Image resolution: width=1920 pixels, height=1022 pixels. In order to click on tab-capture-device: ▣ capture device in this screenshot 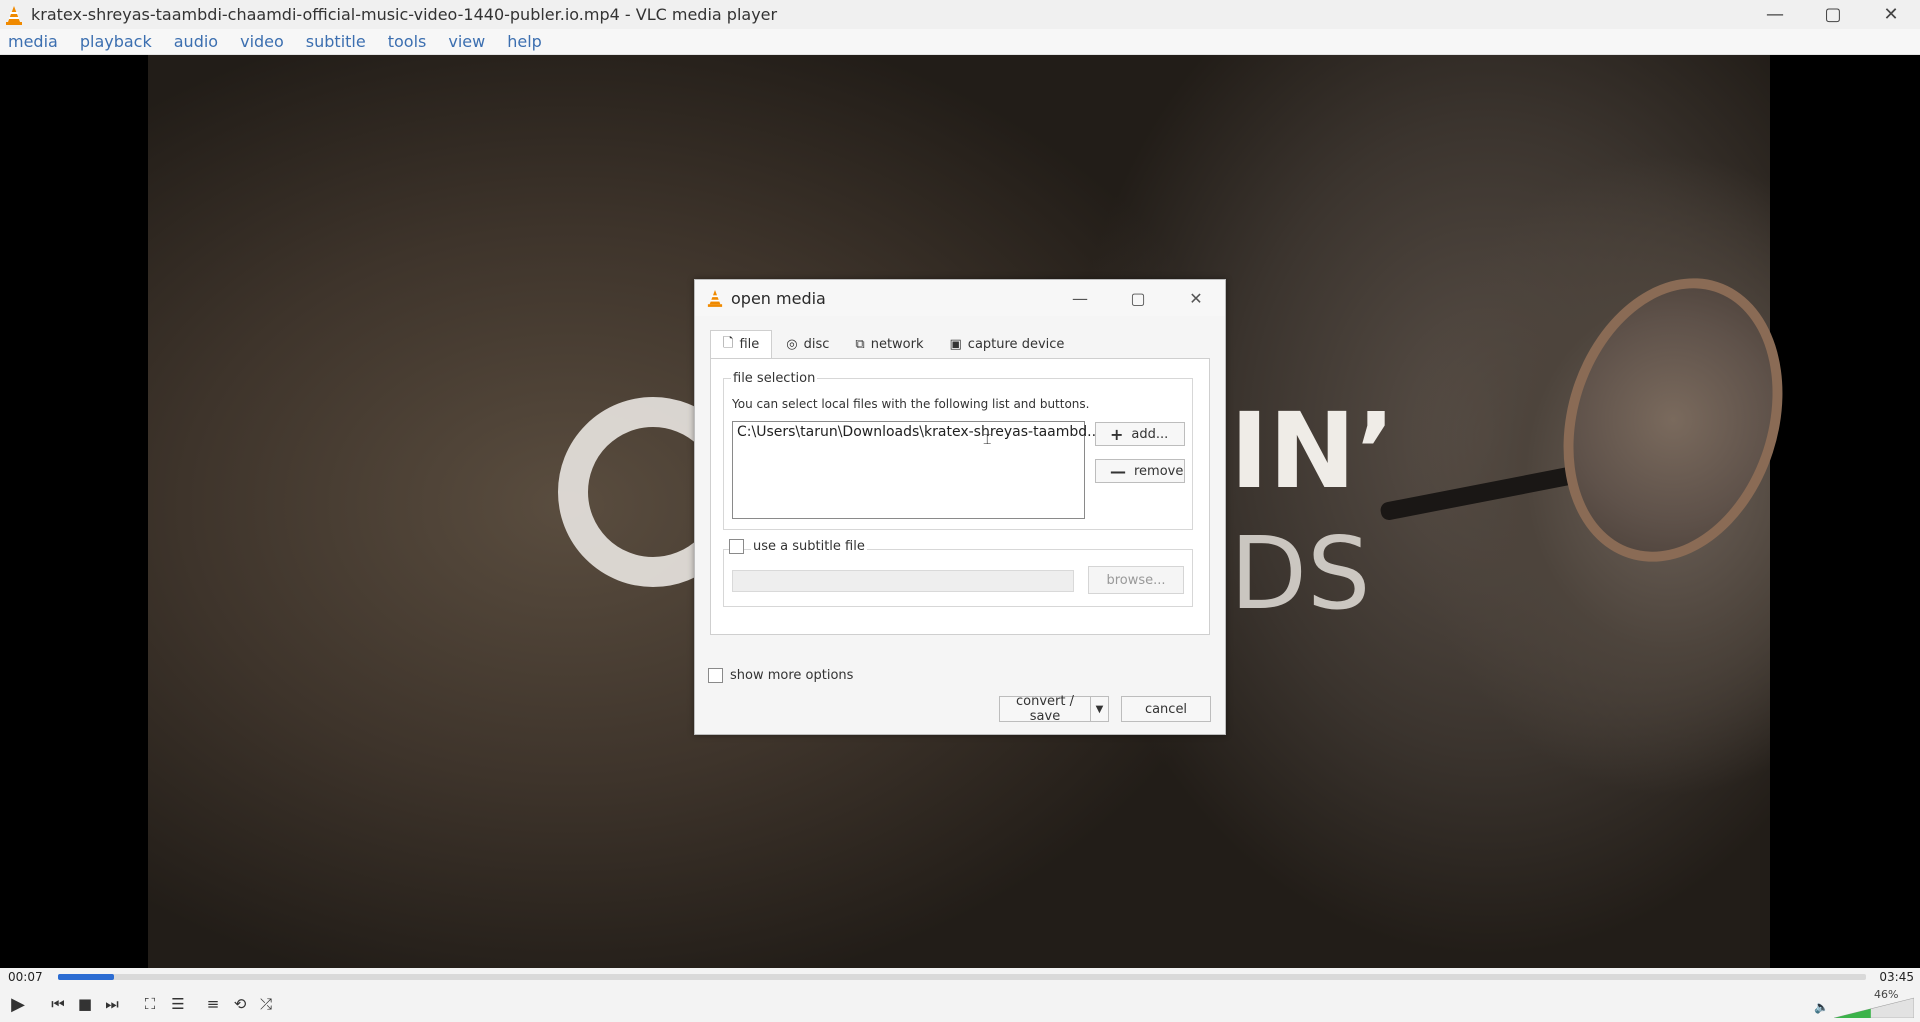, I will do `click(1007, 344)`.